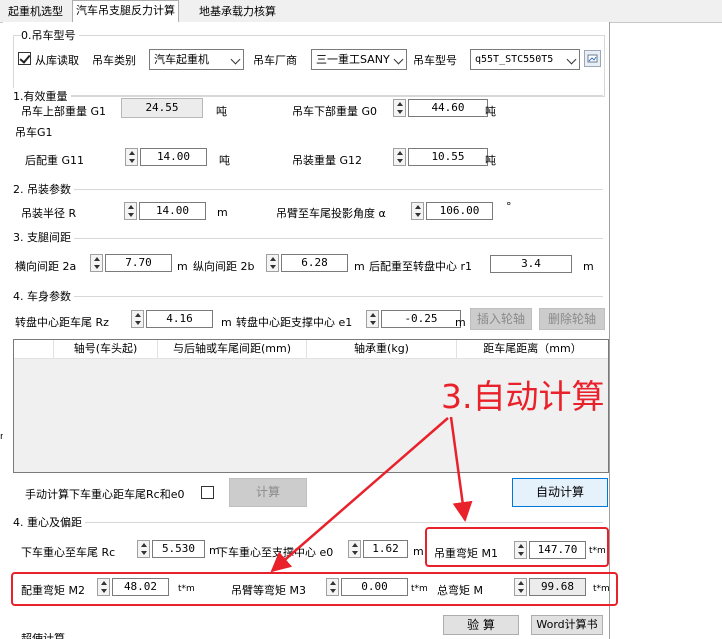  I want to click on annotation-arrows, so click(371, 494).